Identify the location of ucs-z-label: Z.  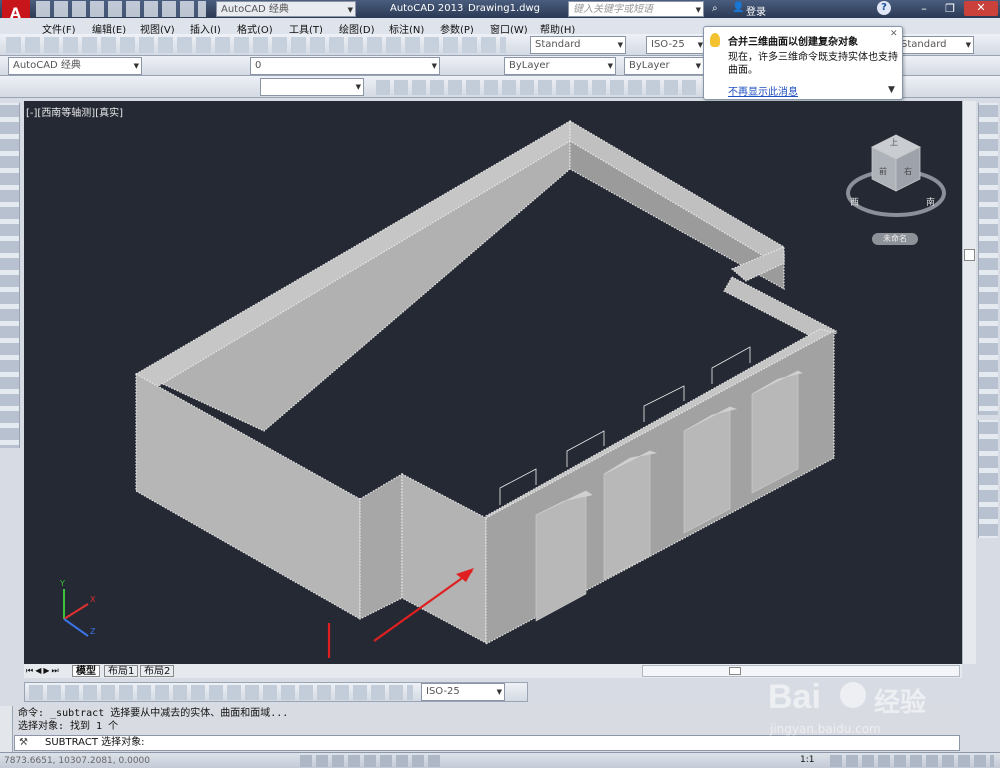
(93, 631).